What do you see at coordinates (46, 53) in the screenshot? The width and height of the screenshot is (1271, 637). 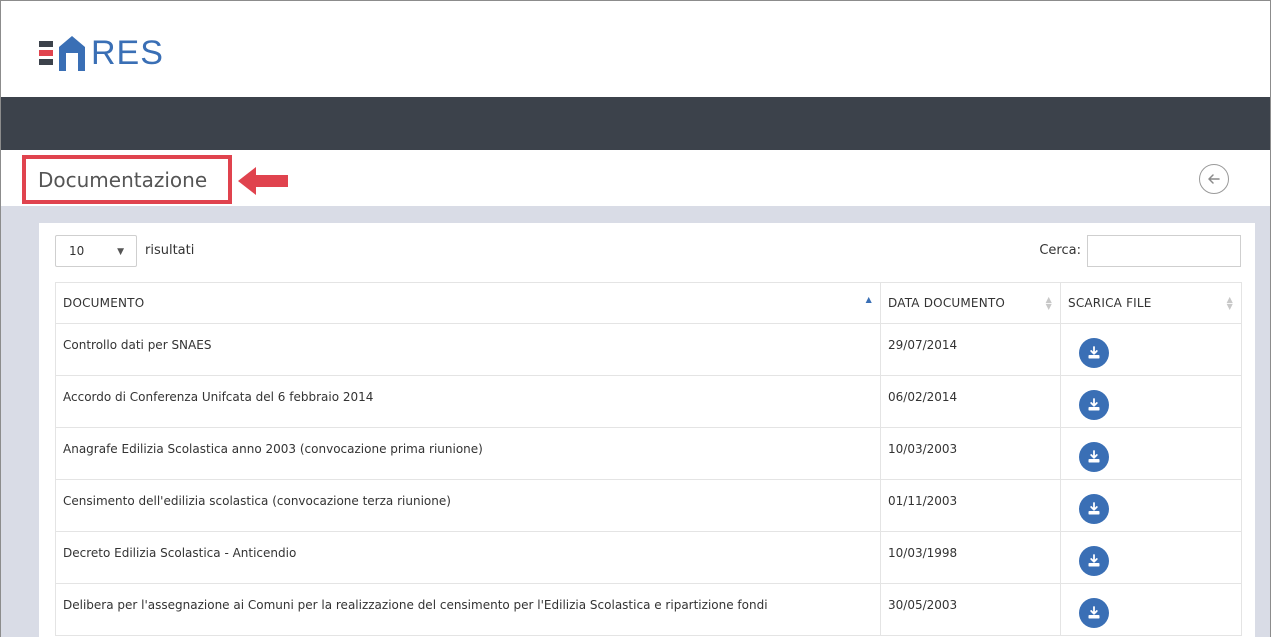 I see `logo-bars-icon` at bounding box center [46, 53].